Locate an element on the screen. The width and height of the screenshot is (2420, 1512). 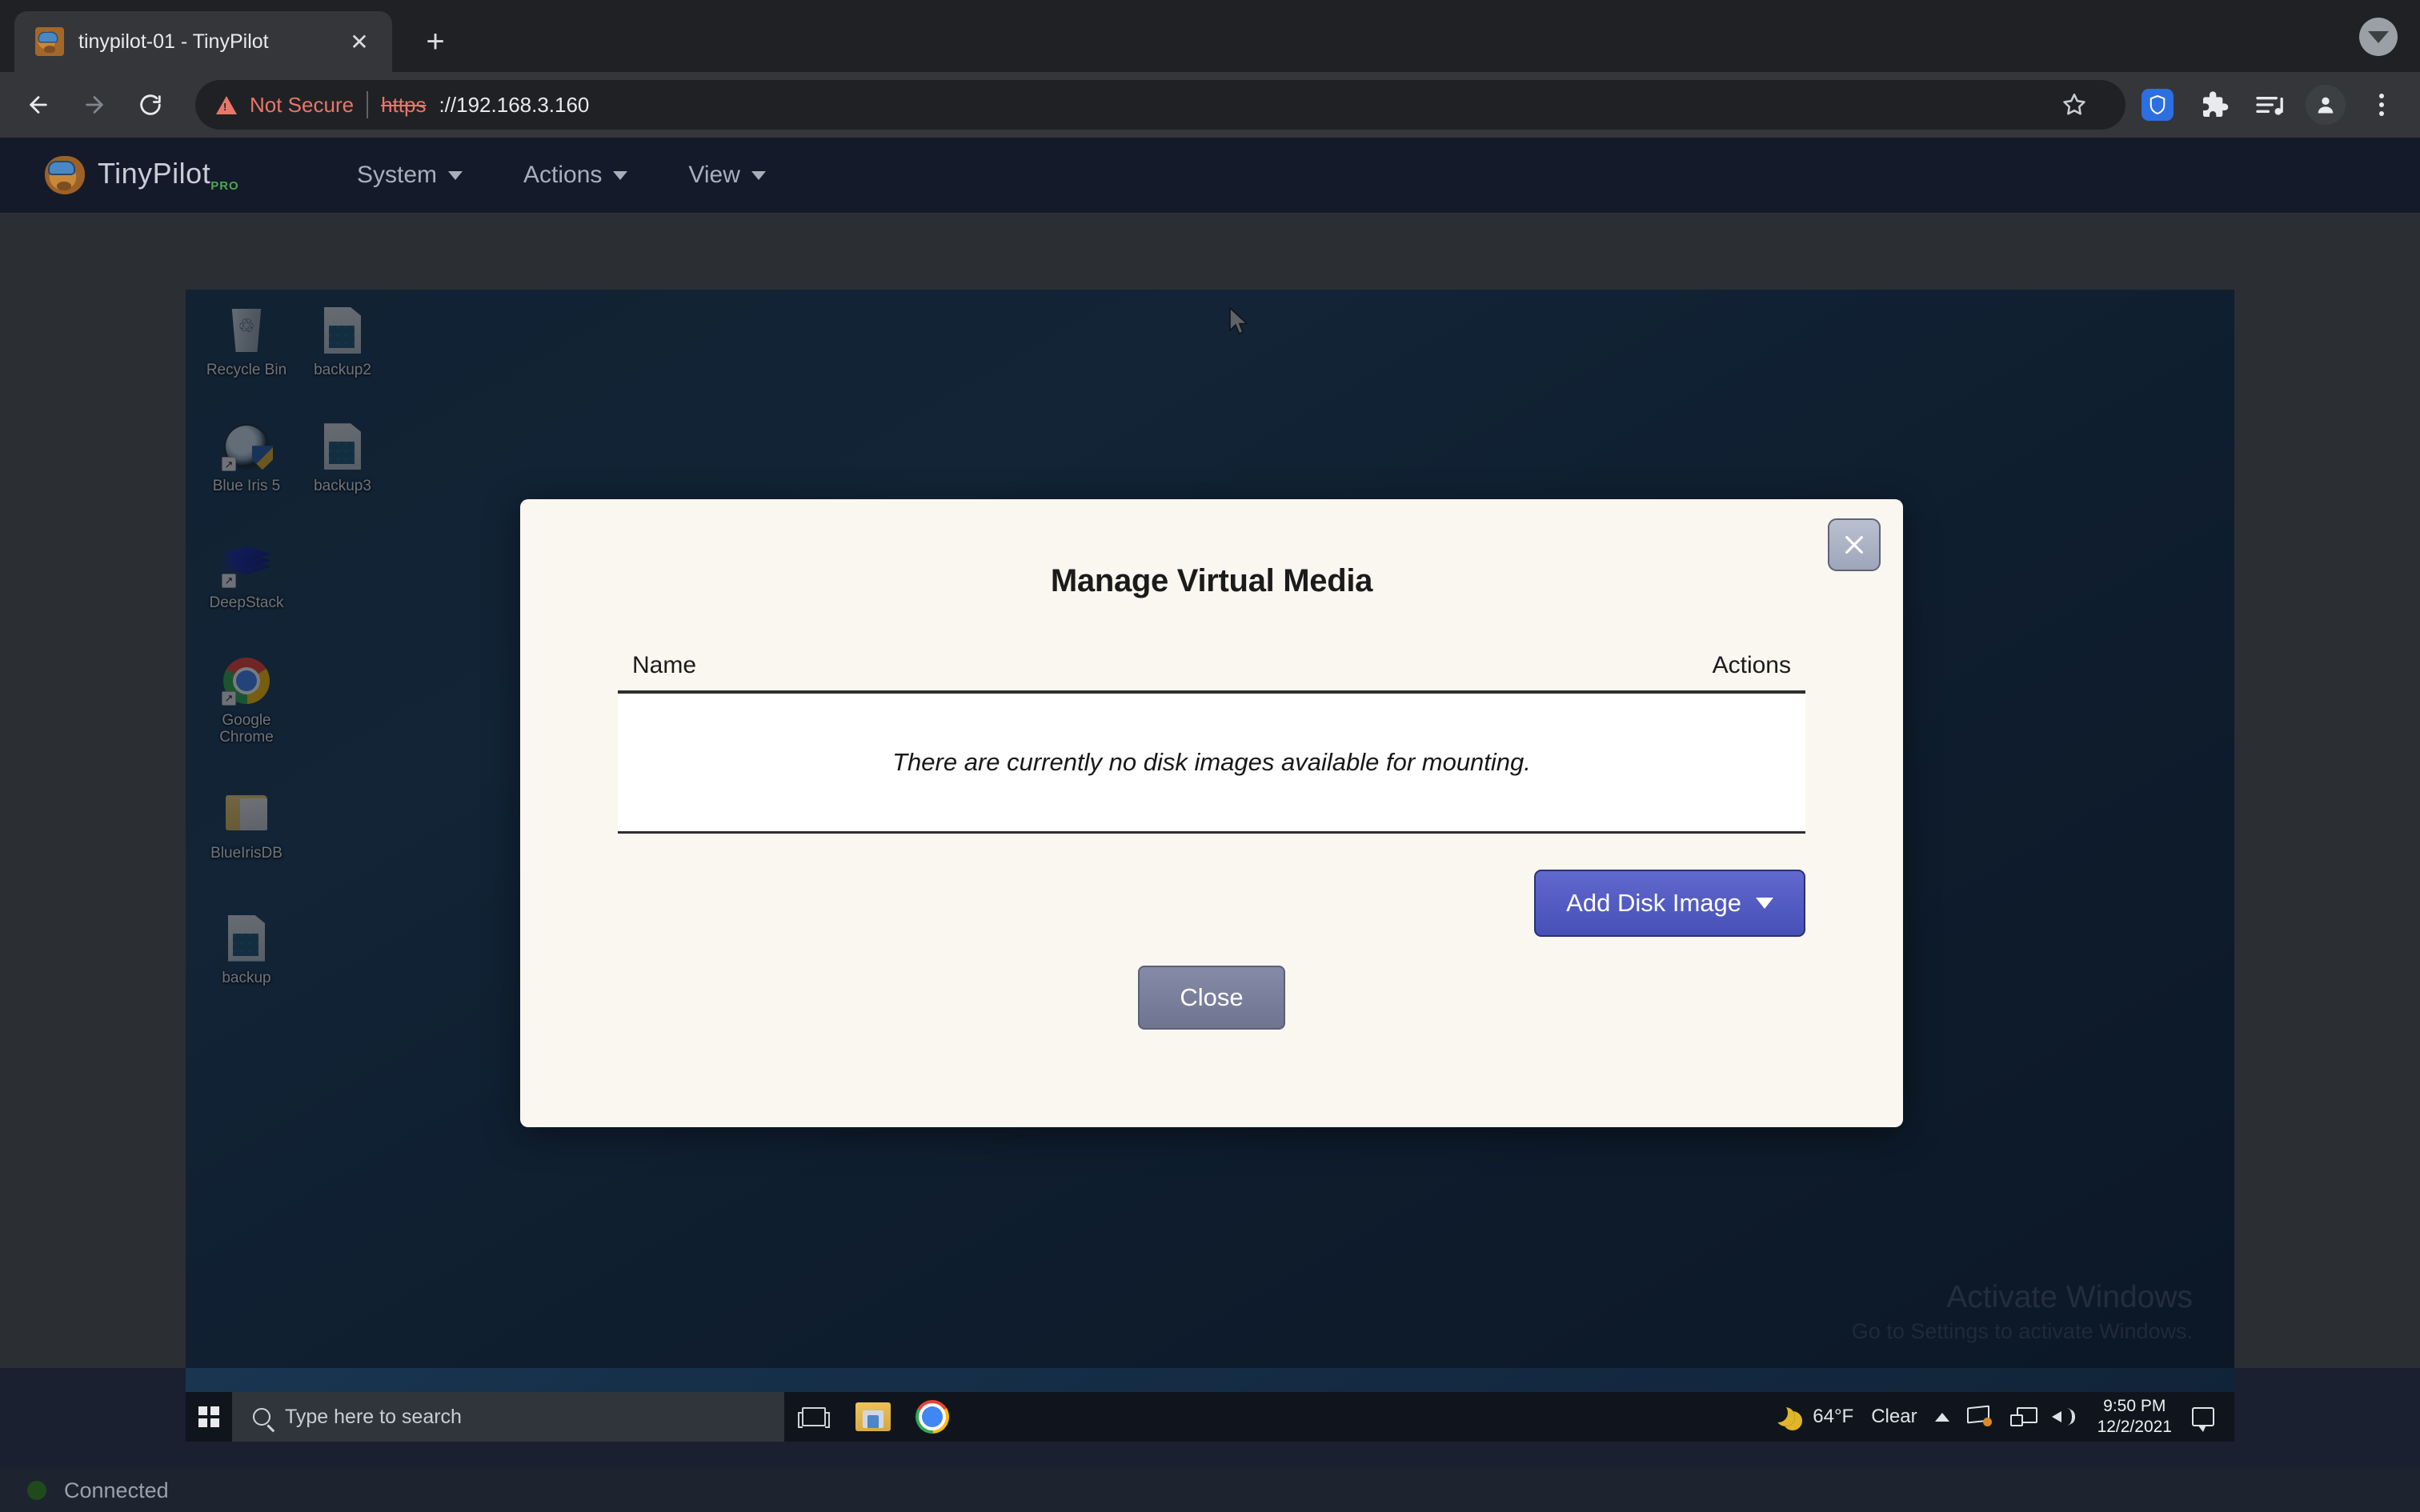
network-icon is located at coordinates (2022, 1417).